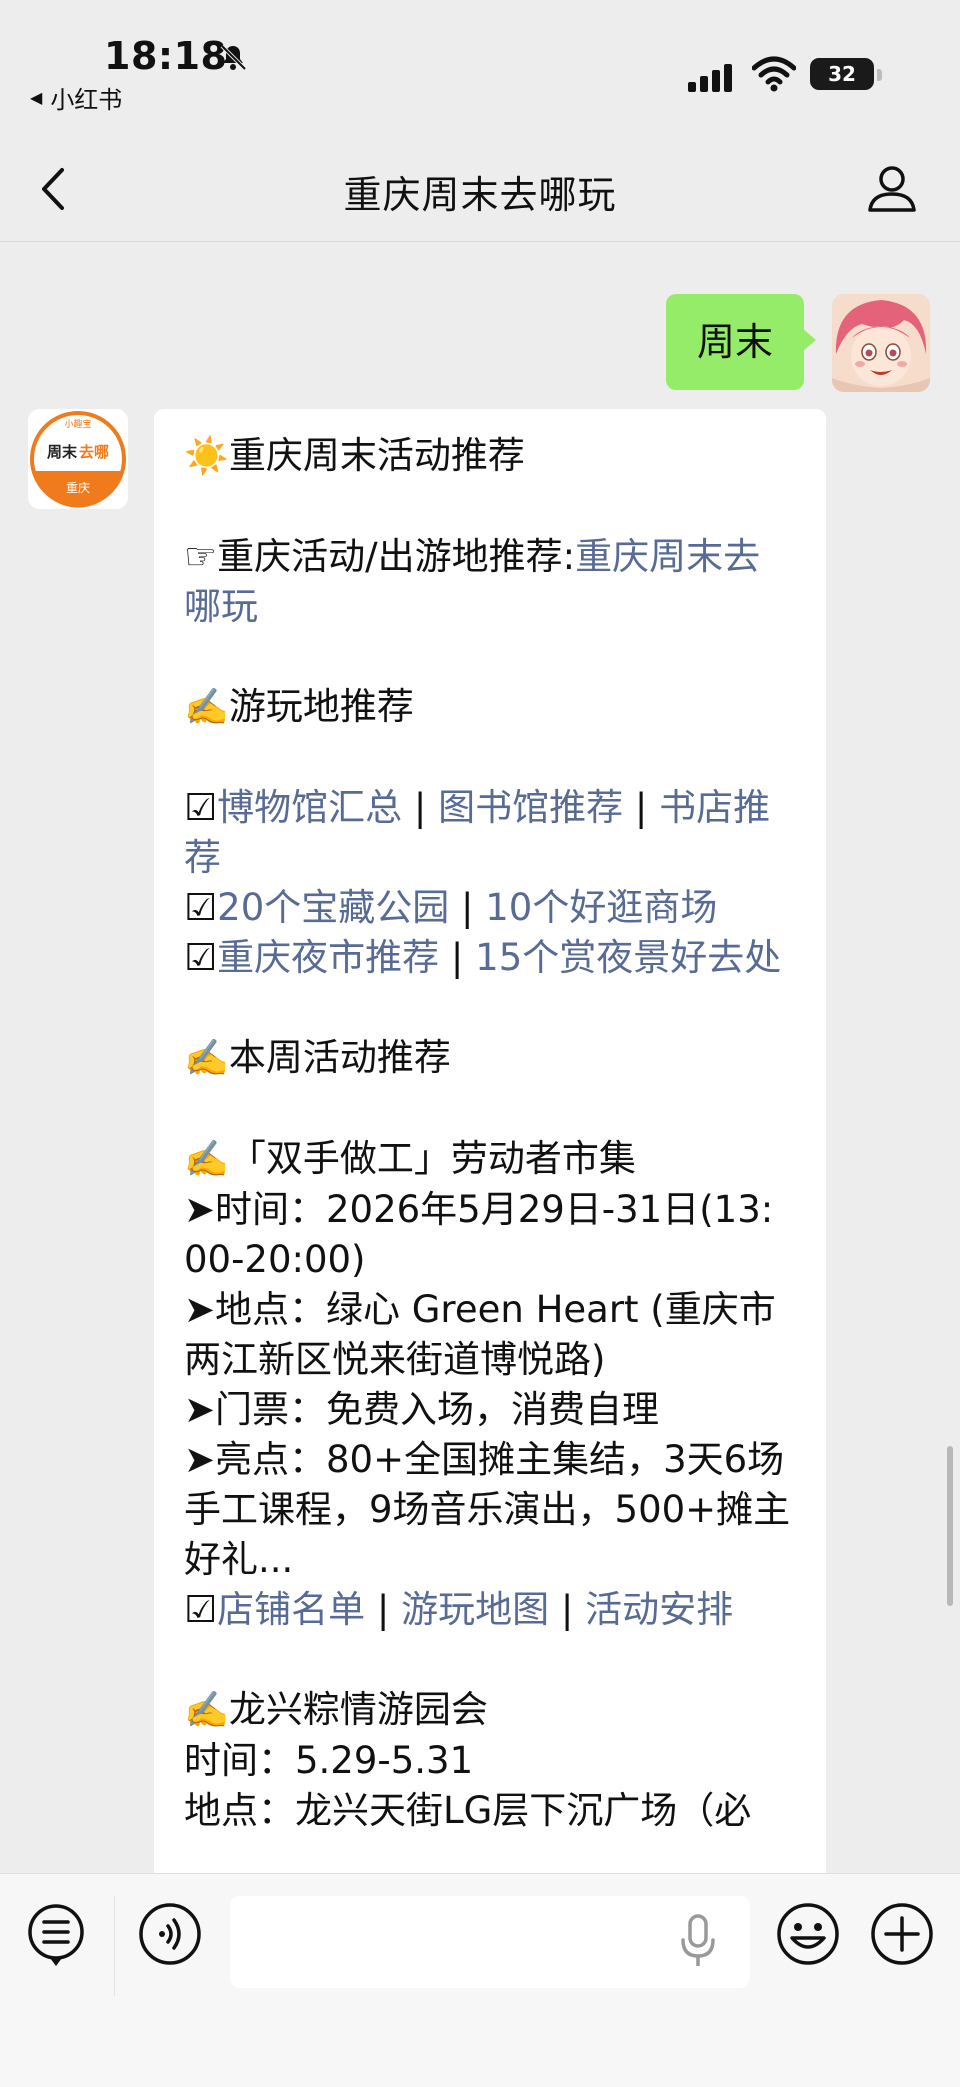 The width and height of the screenshot is (960, 2087). I want to click on section2-heading-line: ✍️本周活动推荐, so click(490, 1058).